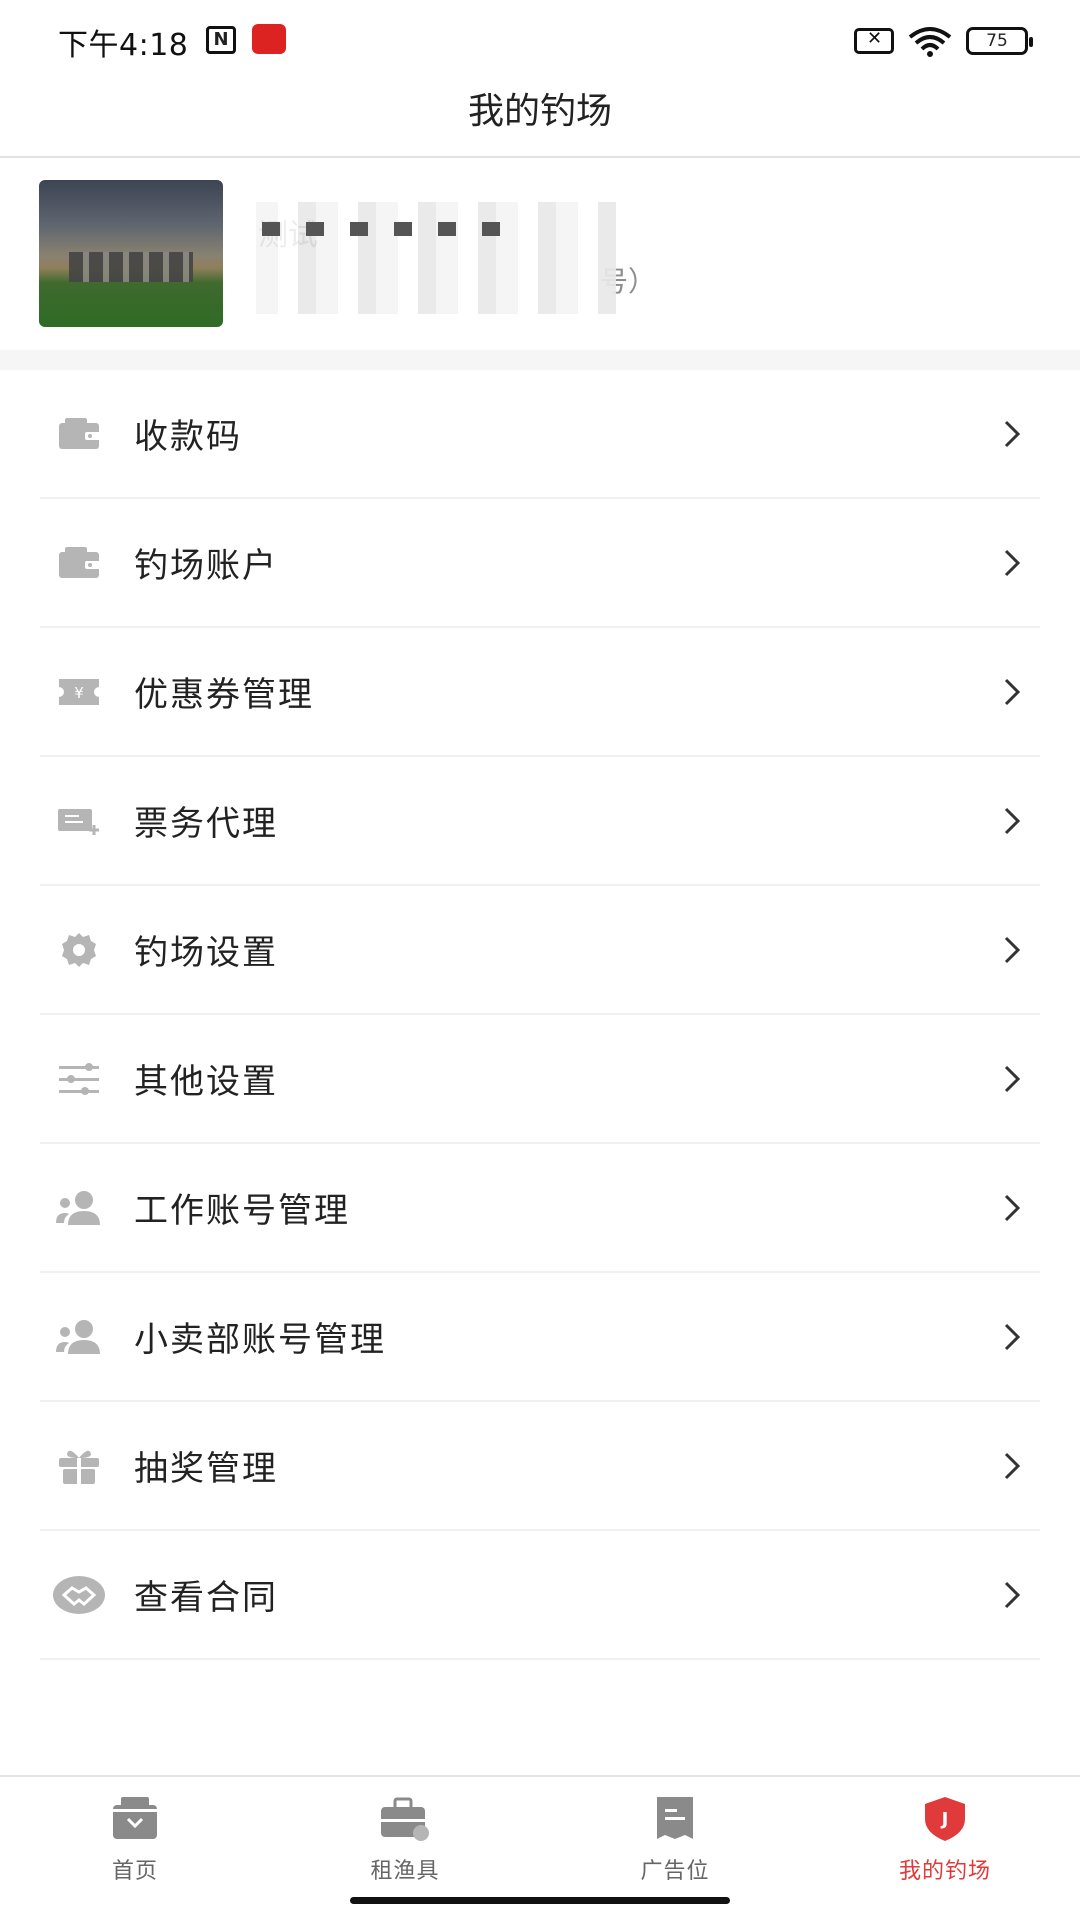 This screenshot has height=1920, width=1080. I want to click on menu-item-label: 钓场账户, so click(206, 566).